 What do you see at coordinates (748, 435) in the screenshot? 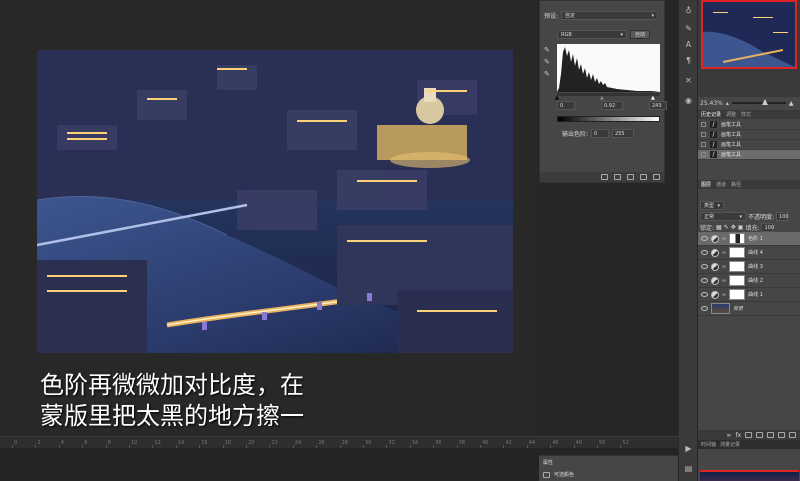
I see `add-mask-icon` at bounding box center [748, 435].